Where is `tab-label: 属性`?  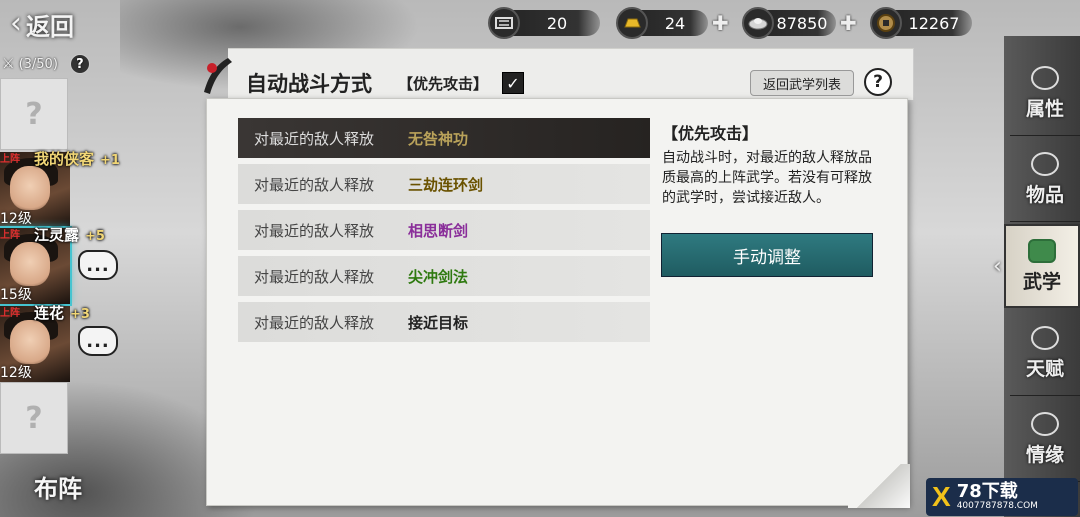
tab-label: 属性 is located at coordinates (1044, 109).